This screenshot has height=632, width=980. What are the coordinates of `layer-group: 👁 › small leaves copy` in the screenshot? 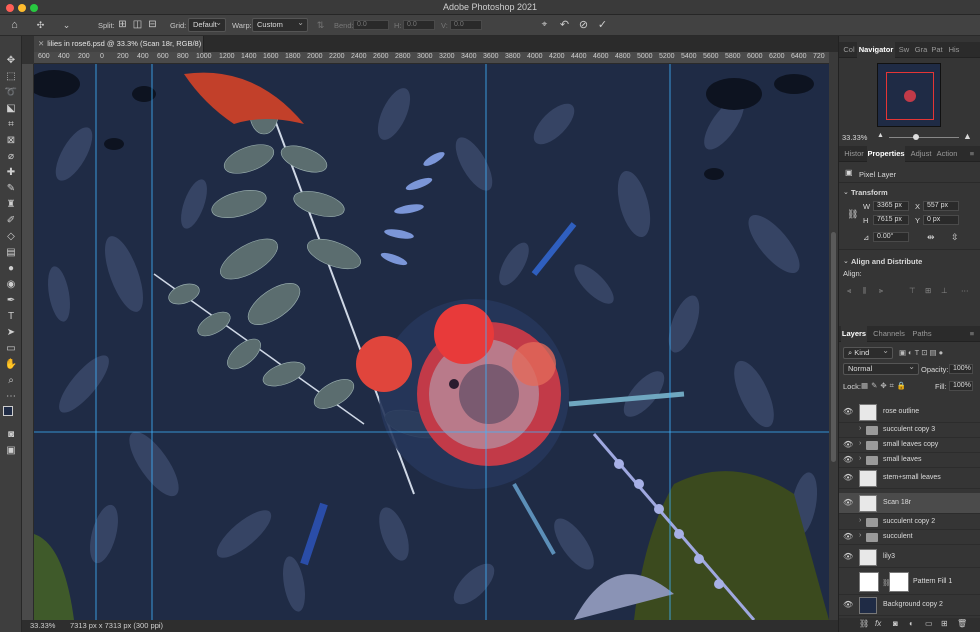 It's located at (909, 445).